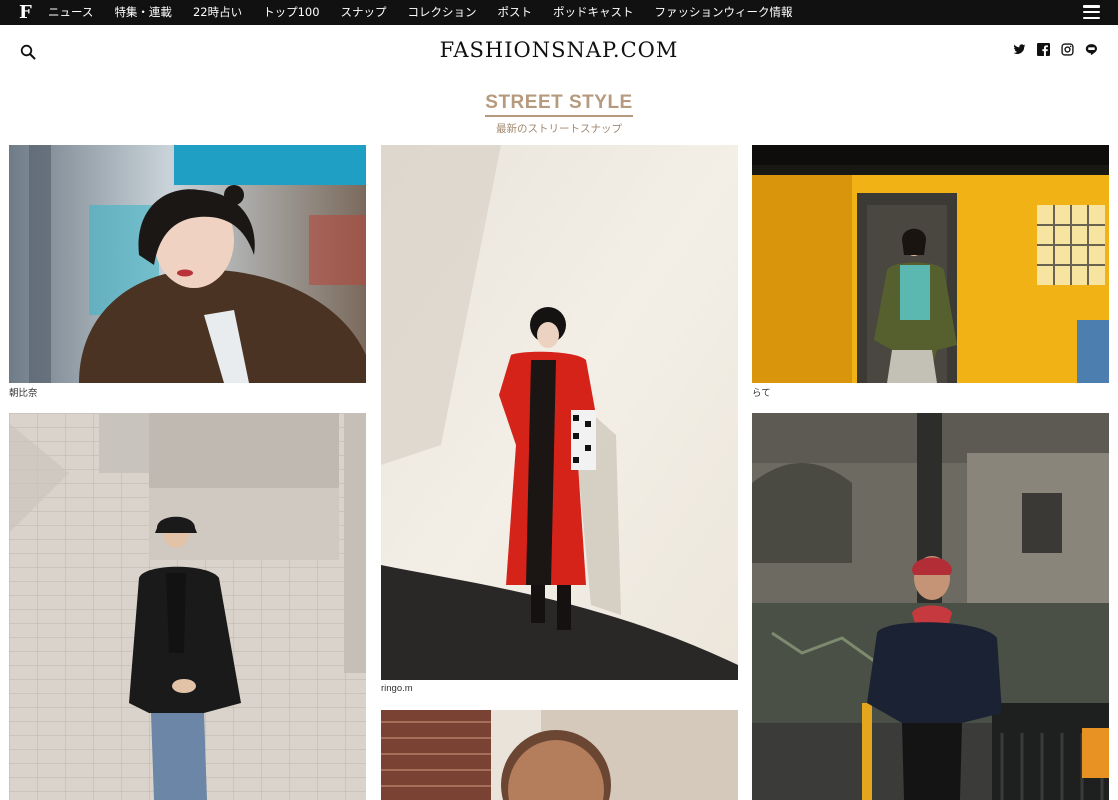 The image size is (1118, 800). I want to click on nav-item-collection: コレクション, so click(442, 12).